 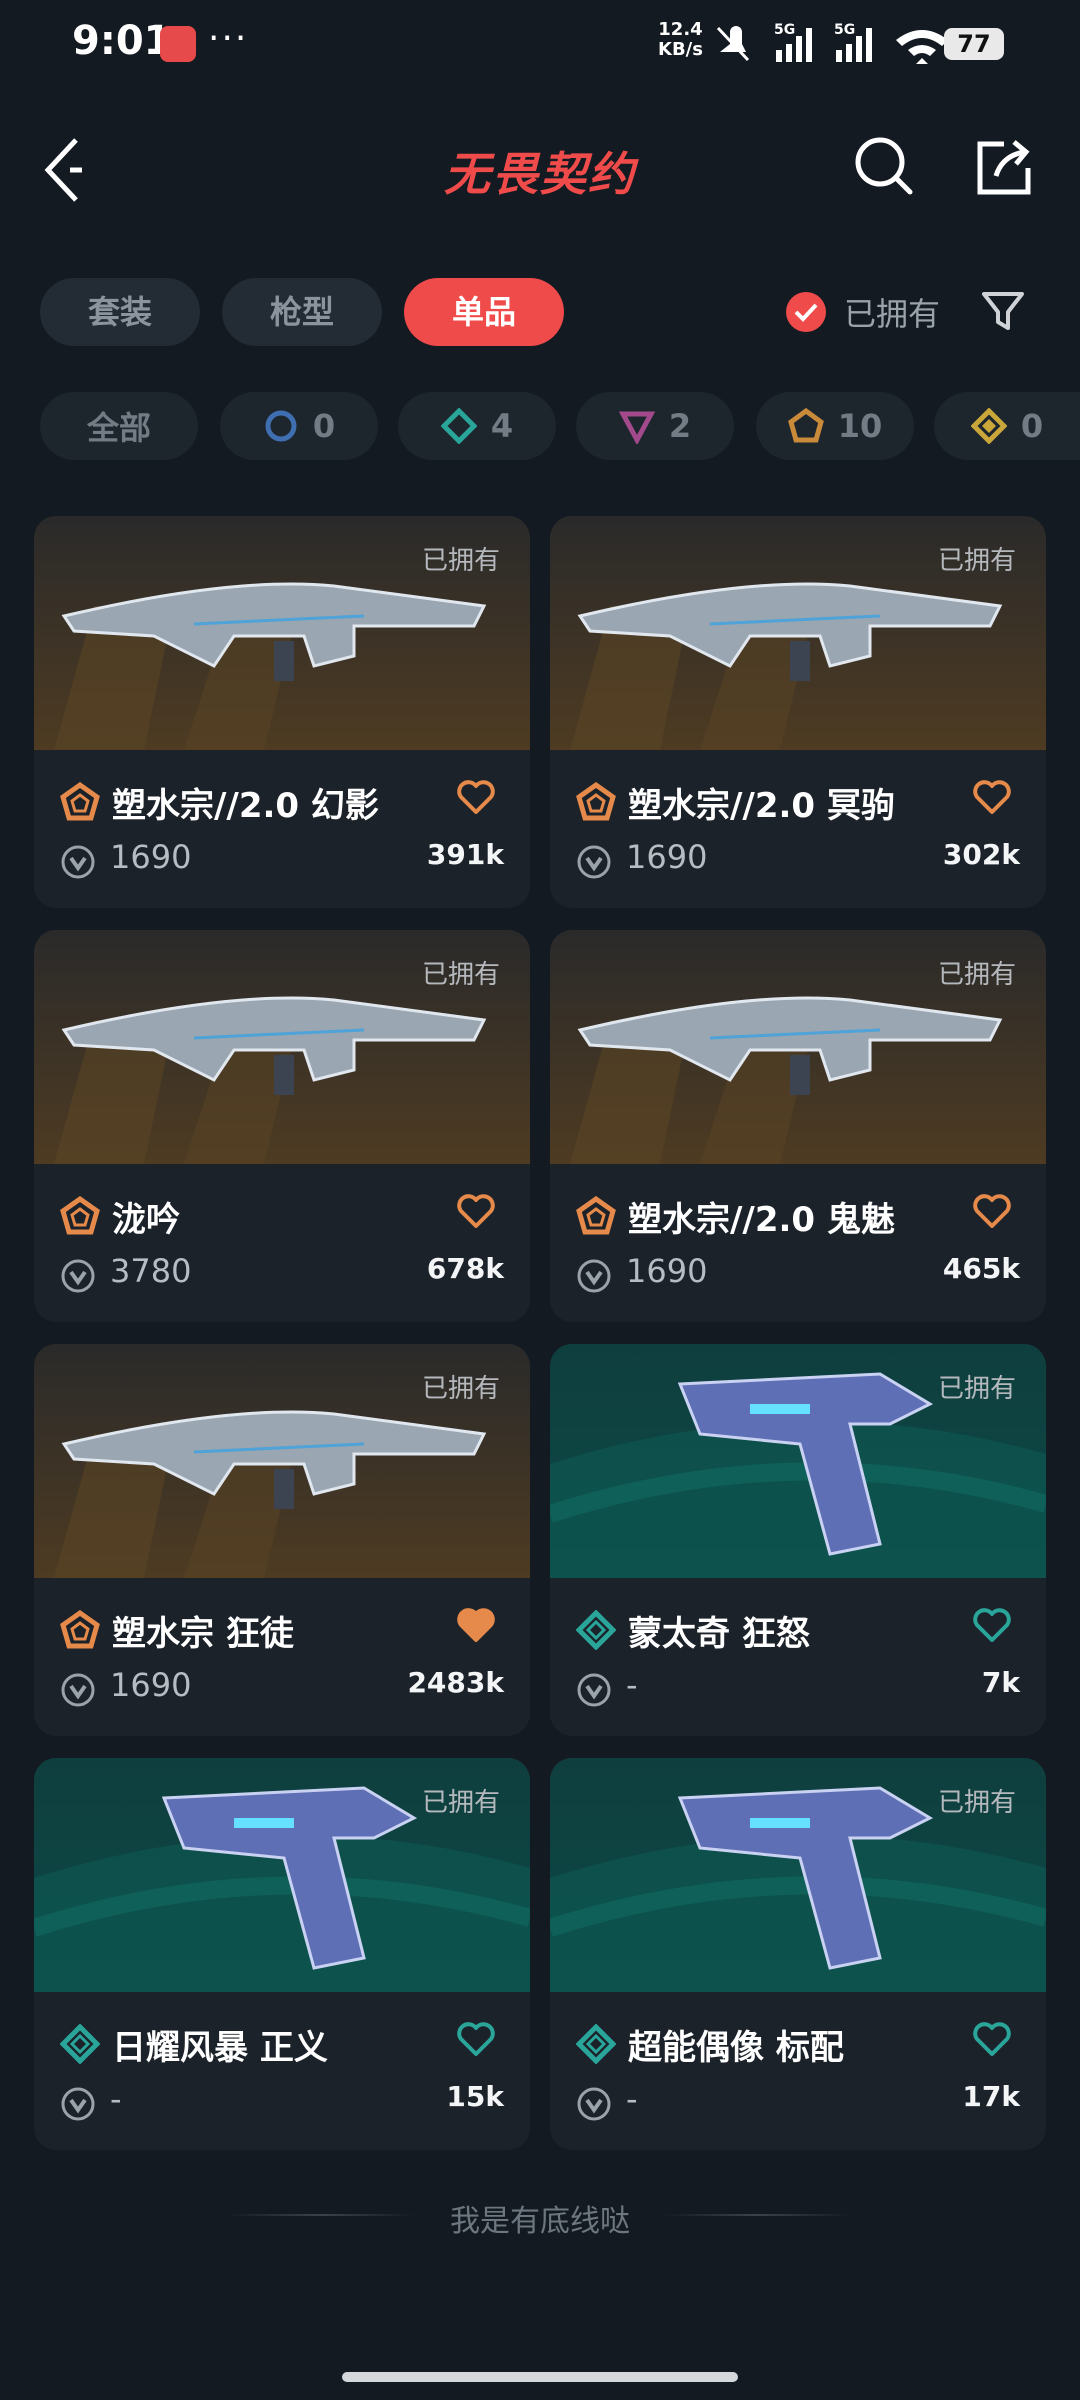 What do you see at coordinates (122, 41) in the screenshot?
I see `status-time: 9:01` at bounding box center [122, 41].